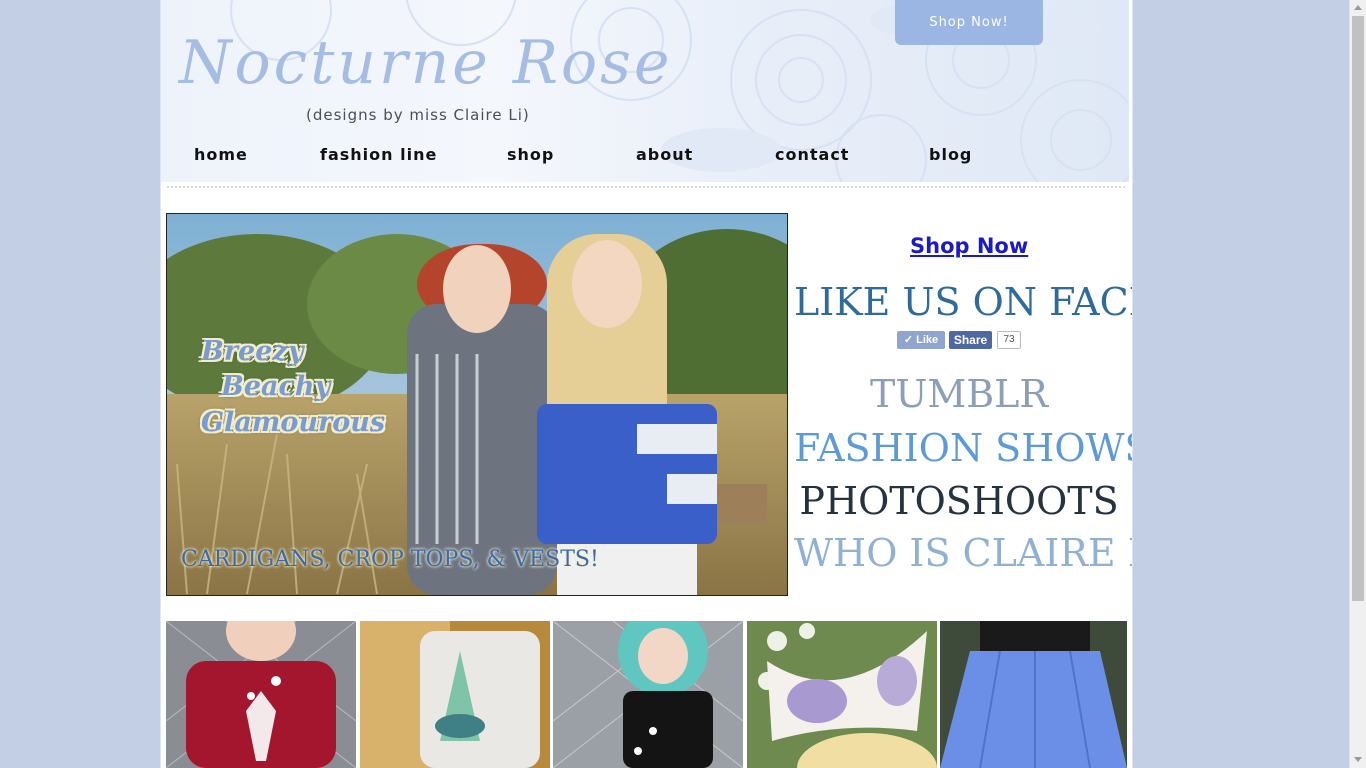  I want to click on photoshoots-link: PHOTOSHOOTS, so click(959, 501).